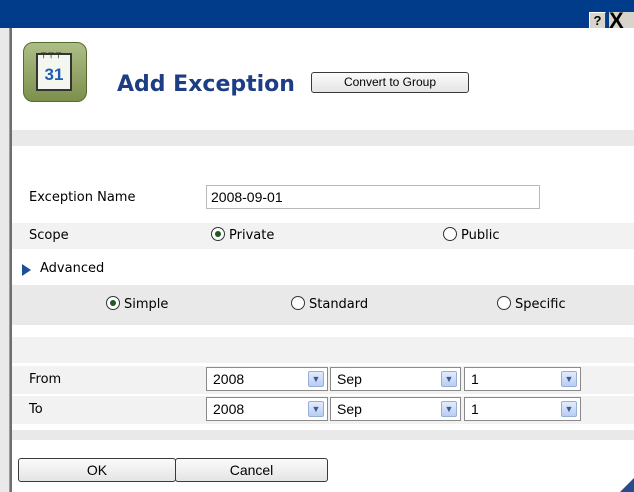  I want to click on mode-simple-label: Simple, so click(146, 304).